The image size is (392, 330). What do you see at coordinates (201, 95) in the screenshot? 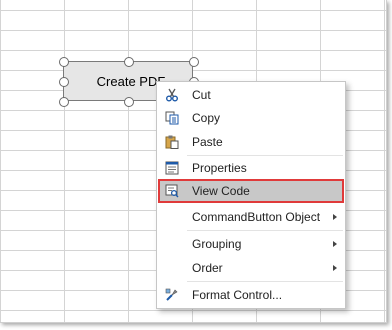
I see `menu-item-label: Cut` at bounding box center [201, 95].